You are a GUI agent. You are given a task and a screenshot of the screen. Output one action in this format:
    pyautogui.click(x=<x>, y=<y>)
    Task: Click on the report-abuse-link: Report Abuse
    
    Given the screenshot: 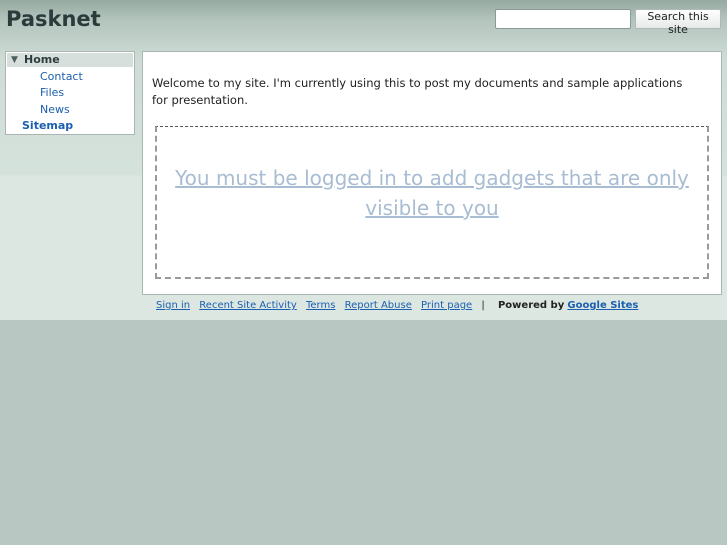 What is the action you would take?
    pyautogui.click(x=378, y=305)
    